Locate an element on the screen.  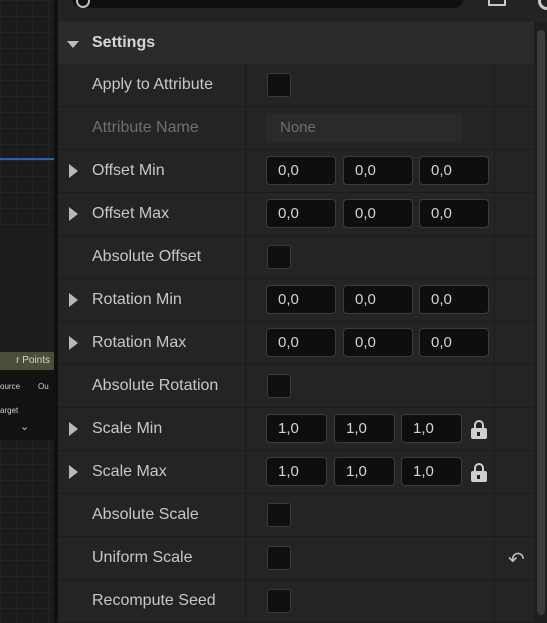
recompute-seed-checkbox is located at coordinates (279, 601).